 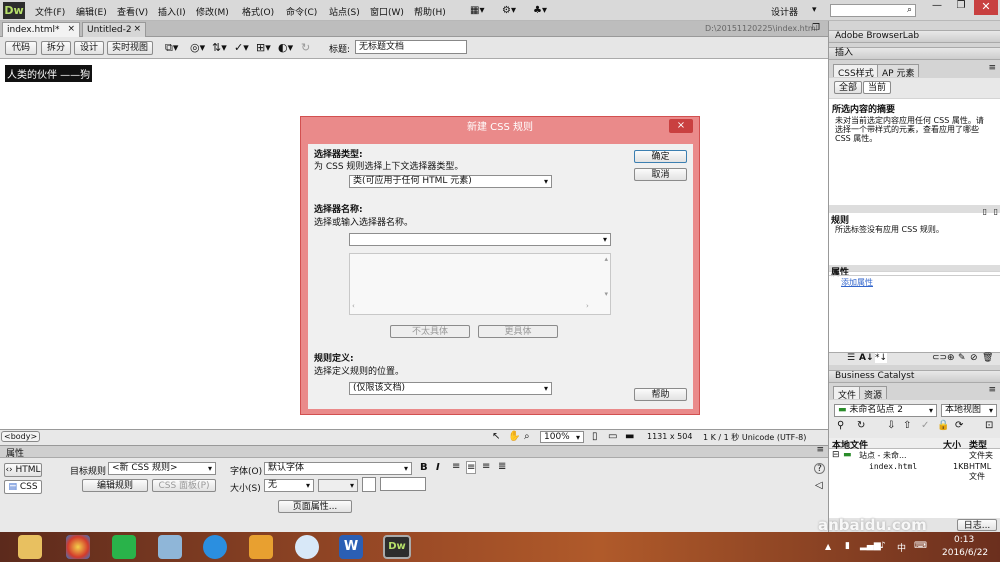 What do you see at coordinates (914, 209) in the screenshot?
I see `splitter` at bounding box center [914, 209].